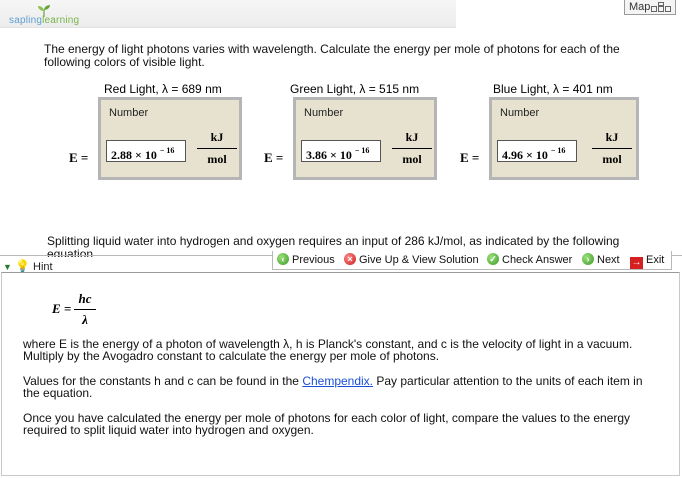  Describe the element at coordinates (661, 7) in the screenshot. I see `map-icon` at that location.